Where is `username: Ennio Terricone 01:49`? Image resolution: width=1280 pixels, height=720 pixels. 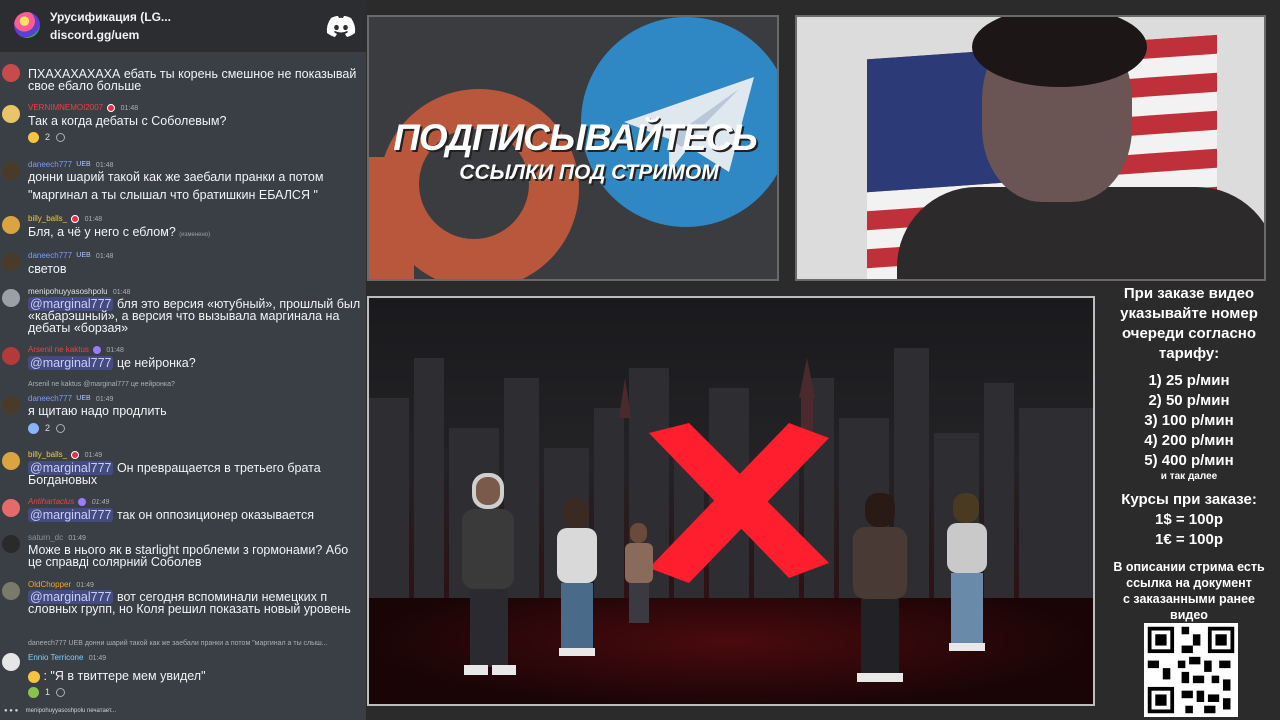 username: Ennio Terricone 01:49 is located at coordinates (67, 657).